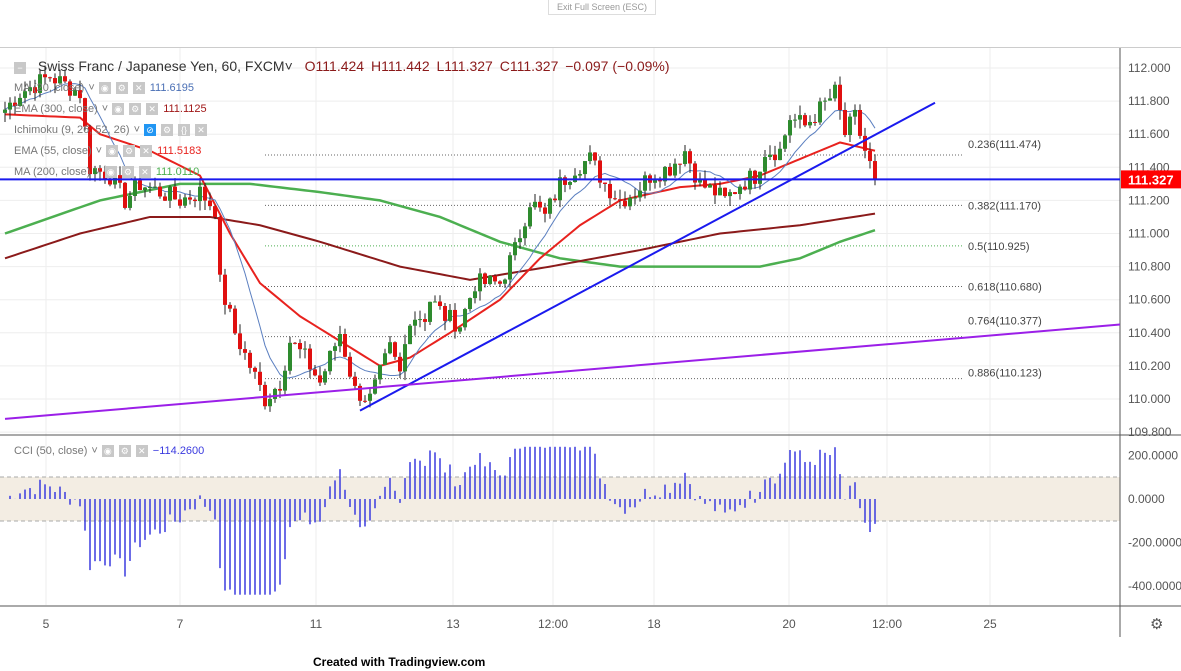  What do you see at coordinates (453, 624) in the screenshot?
I see `time-tick-label: 13` at bounding box center [453, 624].